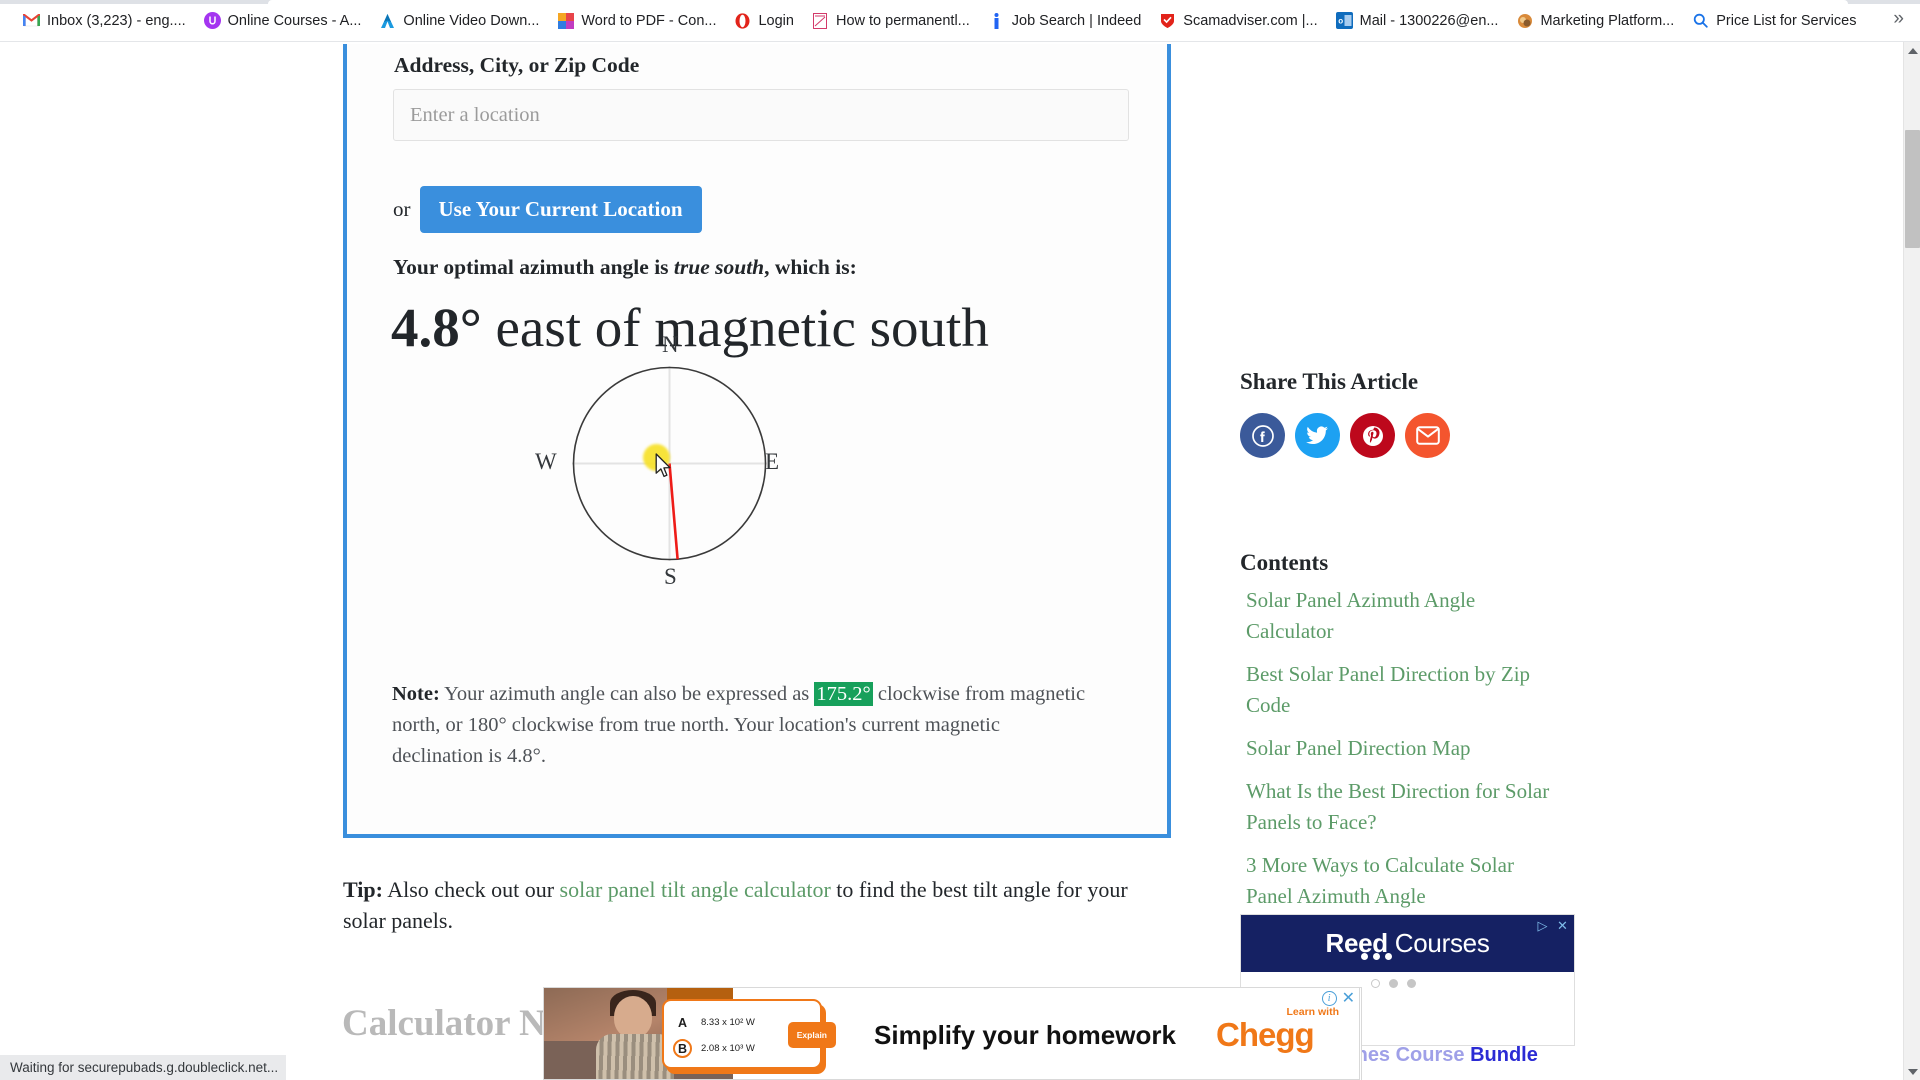 This screenshot has height=1080, width=1920. I want to click on facebook-icon, so click(1262, 435).